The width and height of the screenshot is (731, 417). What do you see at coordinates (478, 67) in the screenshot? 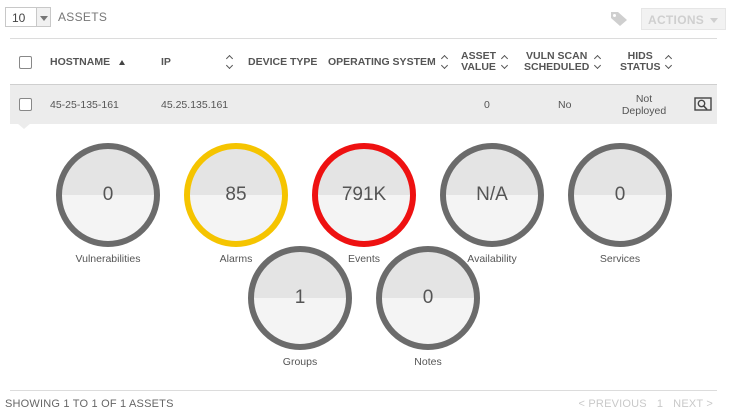
I see `col-asset-value-line2: VALUE` at bounding box center [478, 67].